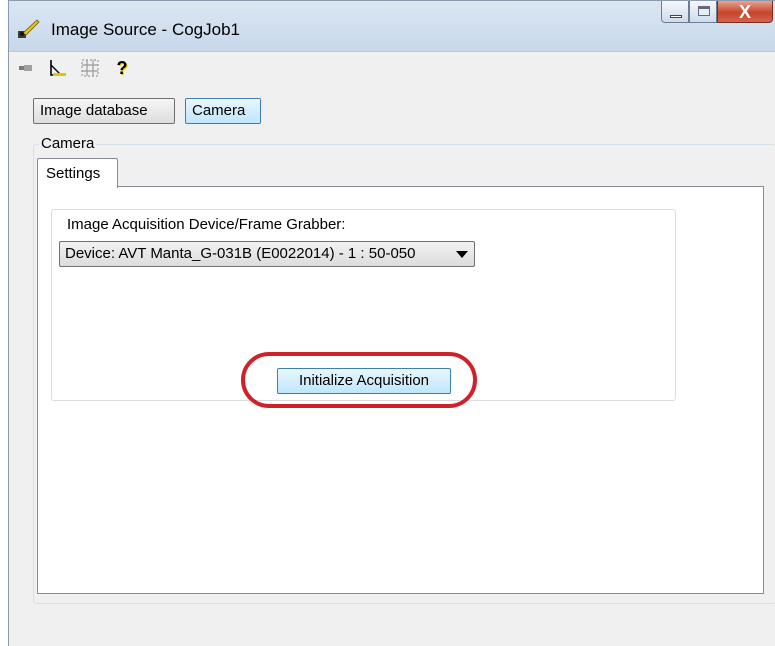  Describe the element at coordinates (223, 111) in the screenshot. I see `camera-button: Camera` at that location.